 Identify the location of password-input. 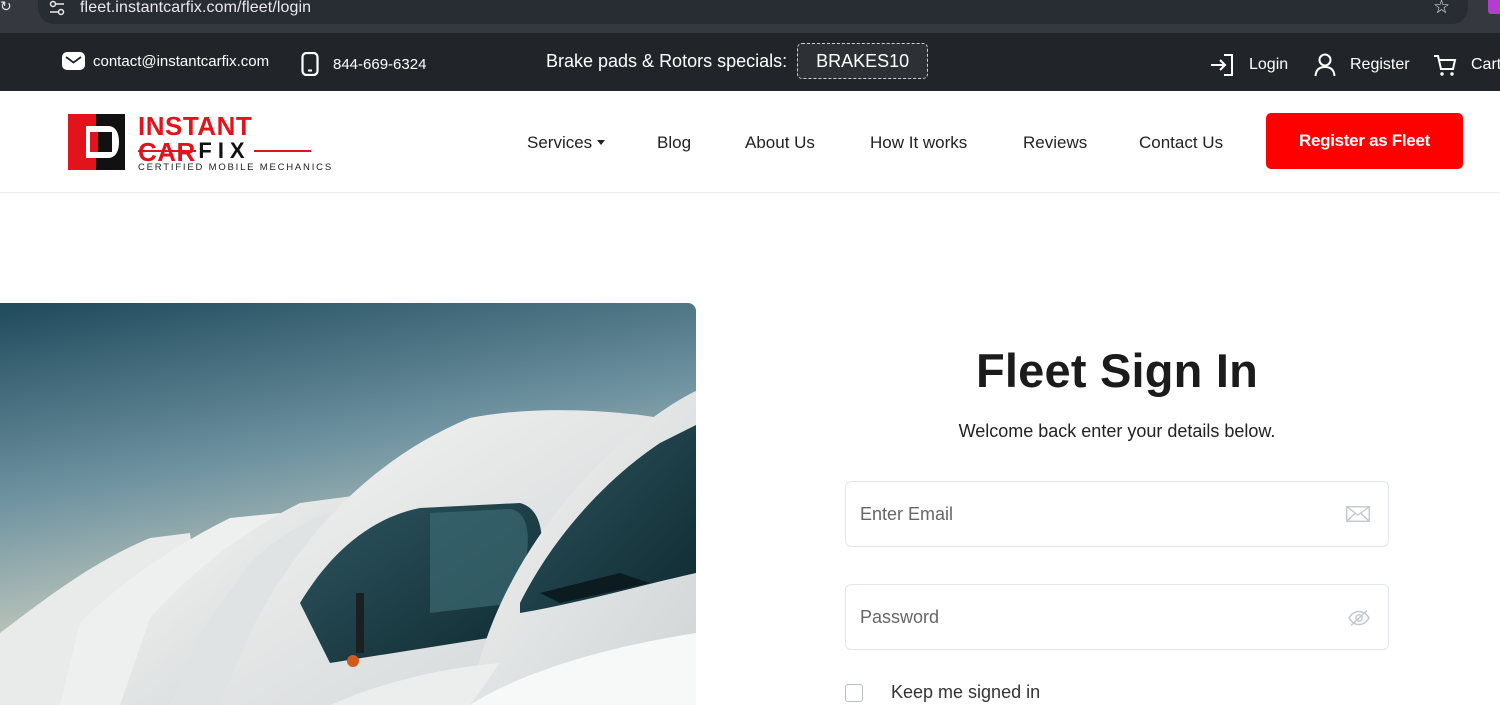
(1117, 617).